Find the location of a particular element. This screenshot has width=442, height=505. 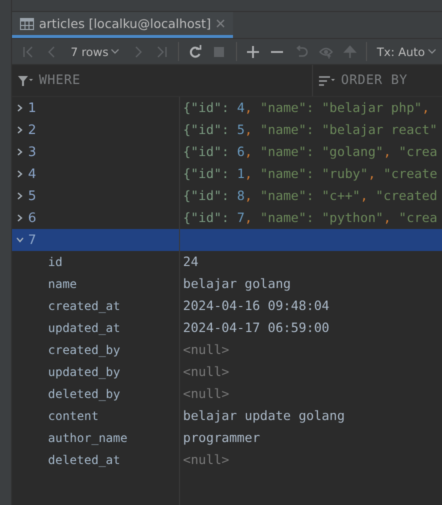

field-name: deleted_at is located at coordinates (84, 460).